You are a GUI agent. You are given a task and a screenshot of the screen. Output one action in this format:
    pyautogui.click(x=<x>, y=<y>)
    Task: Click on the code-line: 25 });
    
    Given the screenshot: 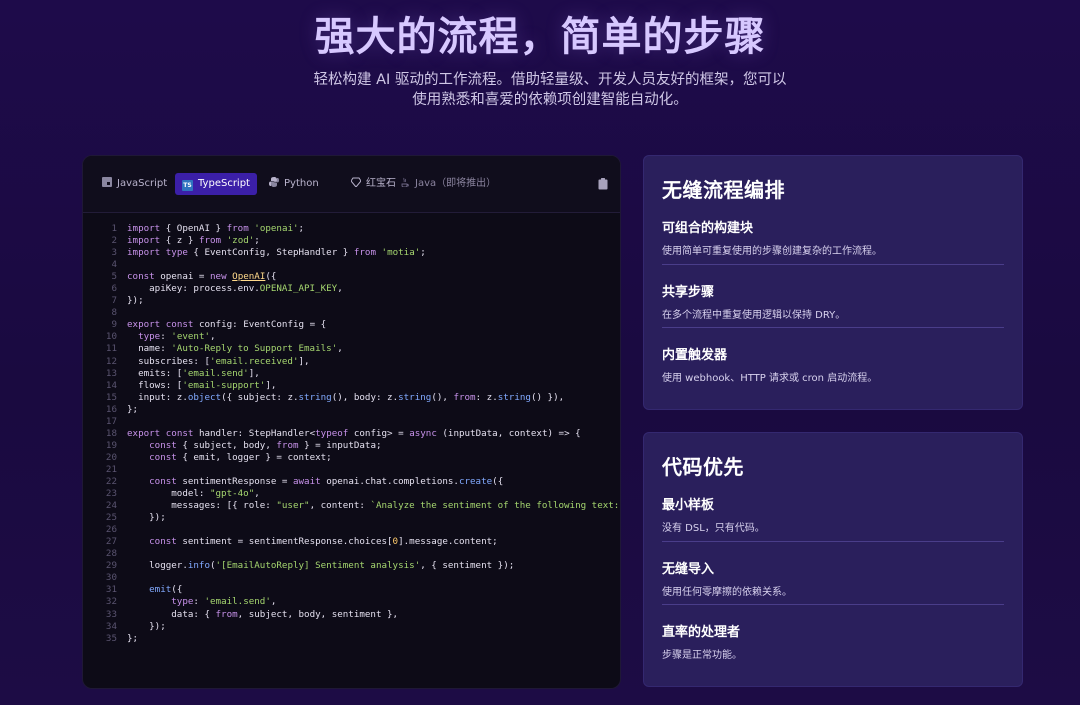 What is the action you would take?
    pyautogui.click(x=351, y=518)
    